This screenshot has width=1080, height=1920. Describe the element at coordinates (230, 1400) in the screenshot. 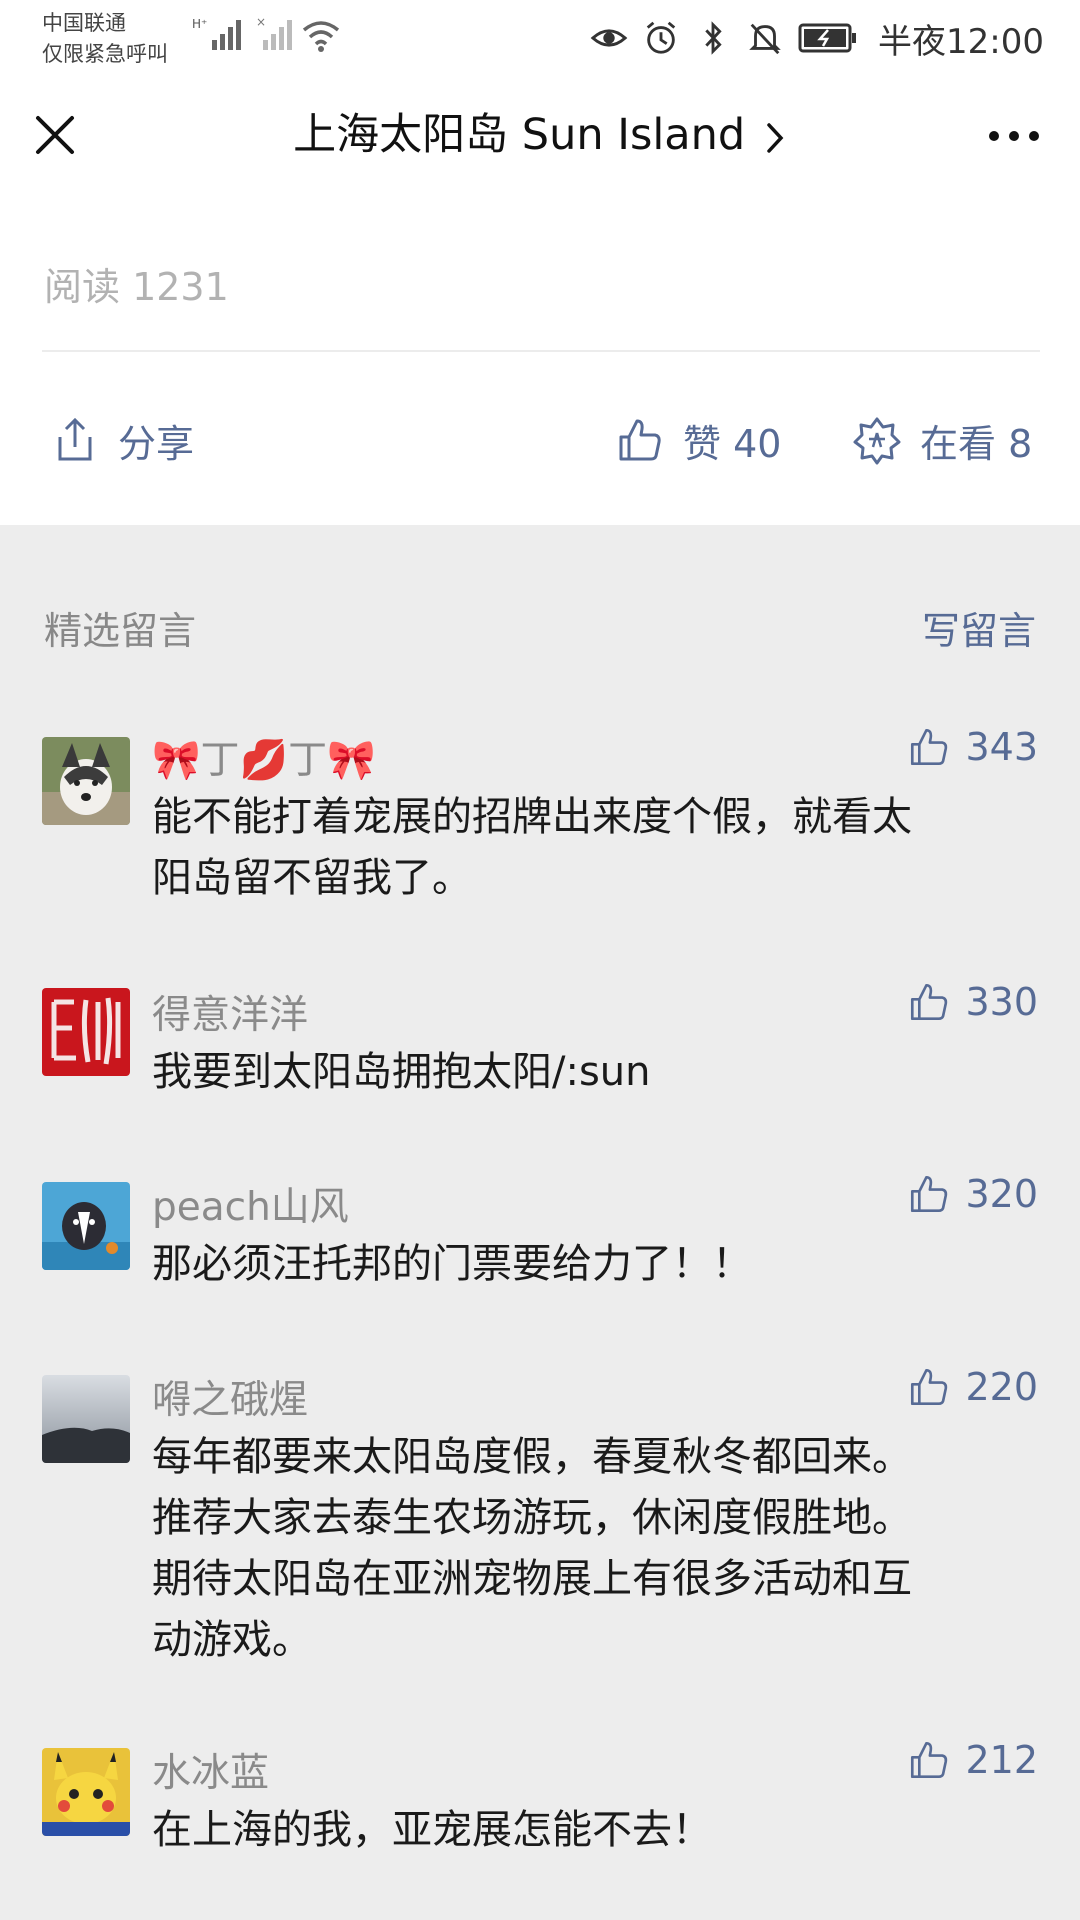

I see `comment-author: 嘚之硪煋` at that location.